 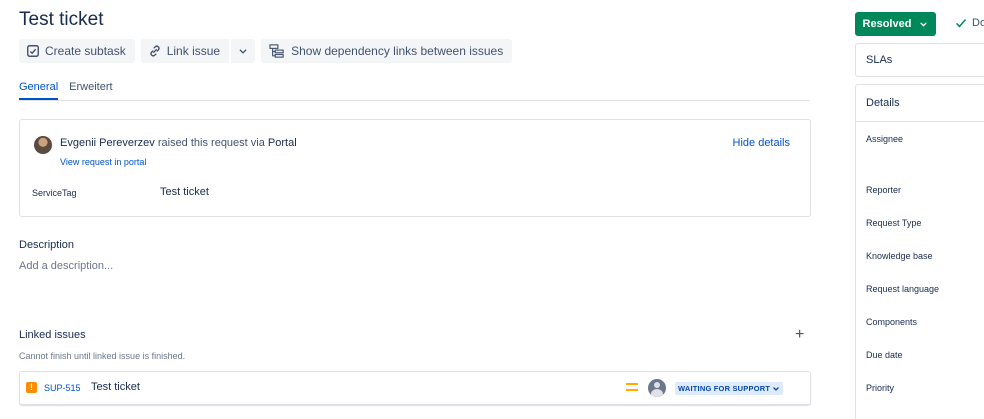 I want to click on link-issue-dropdown-button, so click(x=243, y=51).